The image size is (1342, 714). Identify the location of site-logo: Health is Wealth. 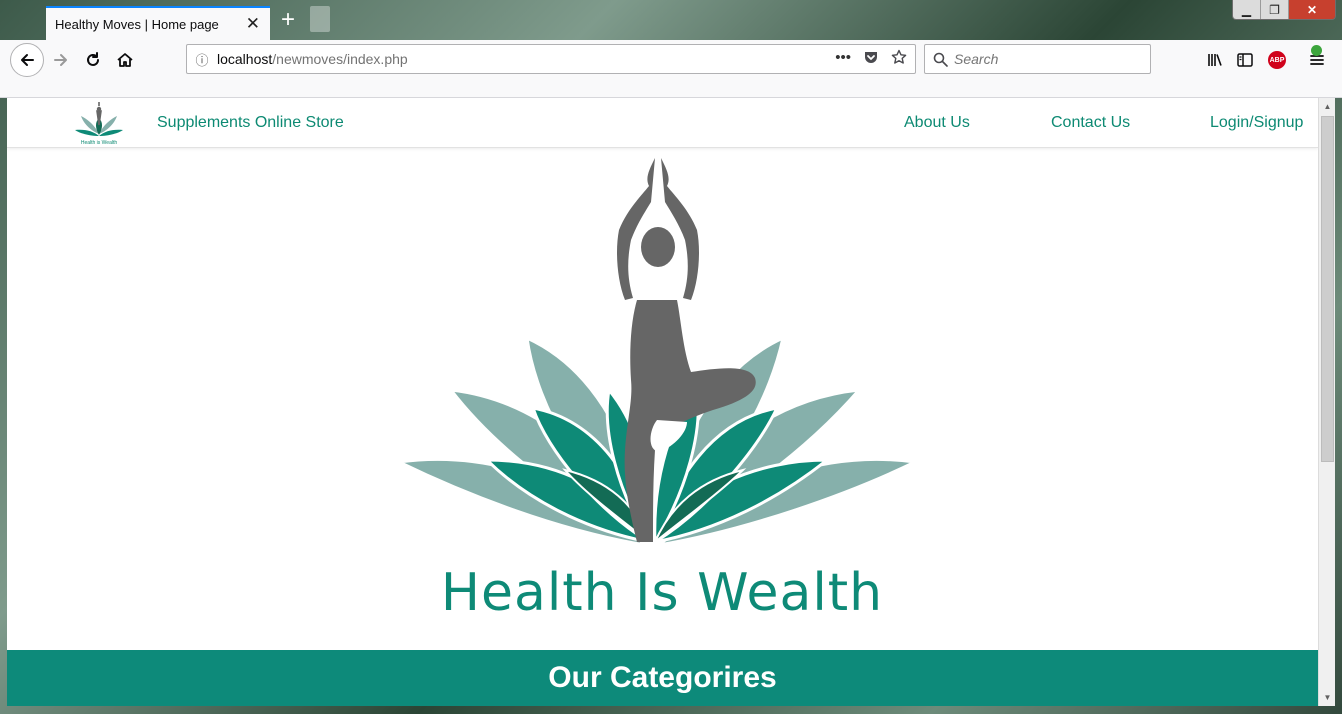
(99, 123).